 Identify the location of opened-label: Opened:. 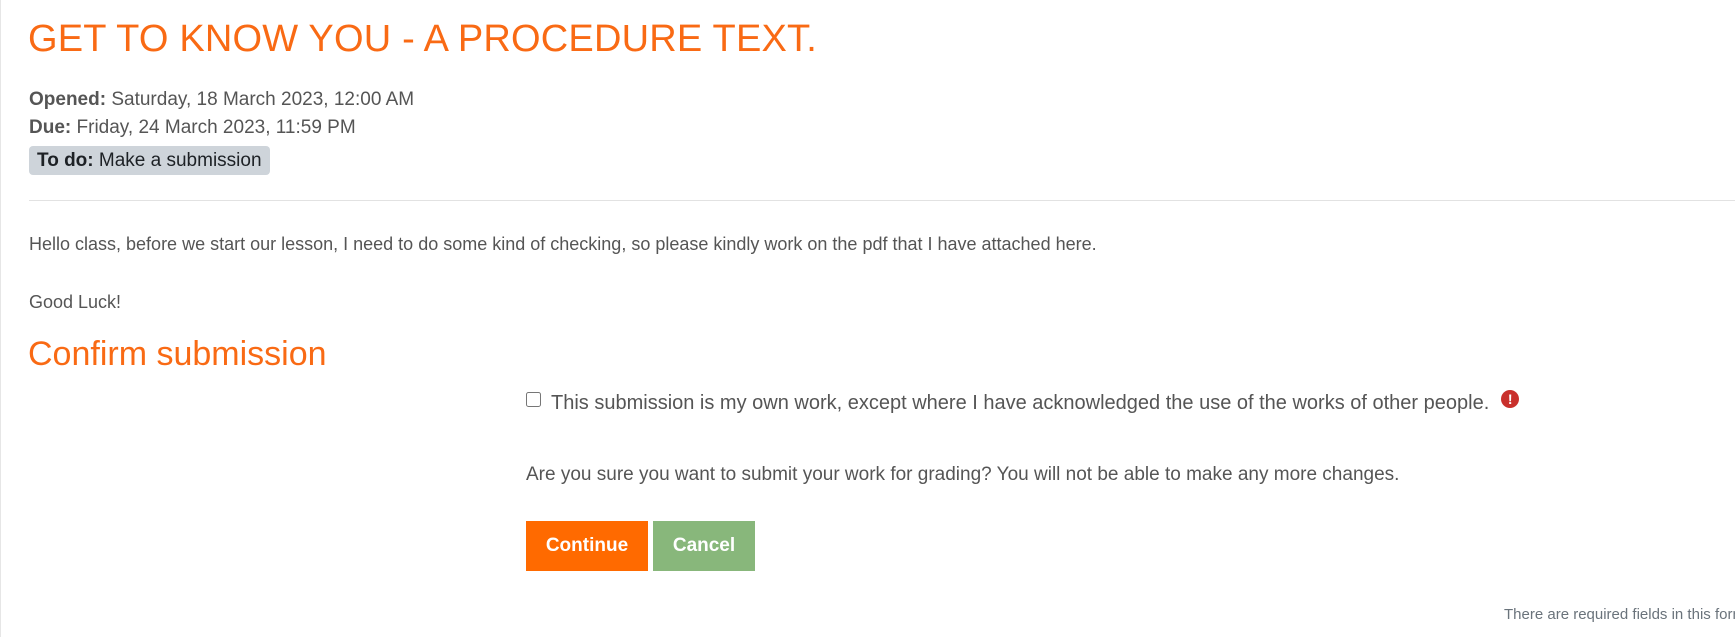
(68, 99).